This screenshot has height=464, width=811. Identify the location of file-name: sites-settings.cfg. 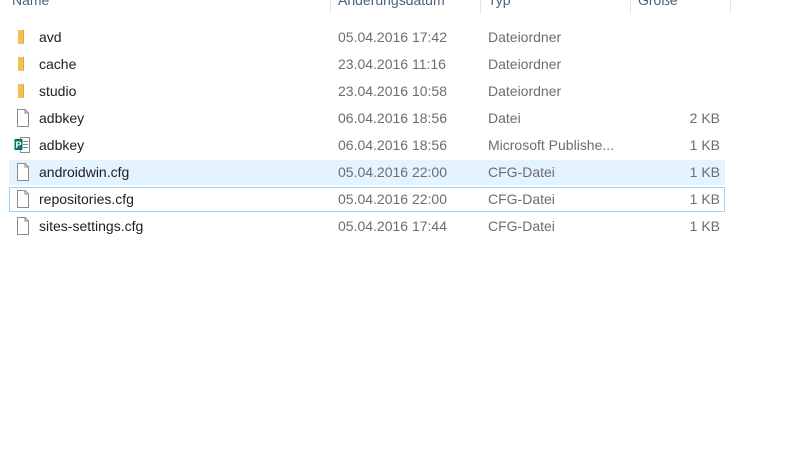
(91, 226).